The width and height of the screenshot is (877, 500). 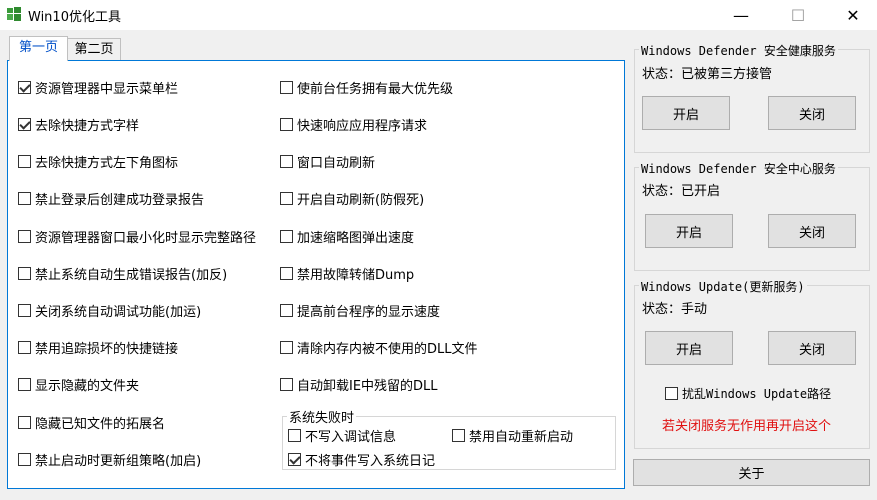 I want to click on option-disable-auto-debug: 关闭系统自动调试功能(加运), so click(x=109, y=310).